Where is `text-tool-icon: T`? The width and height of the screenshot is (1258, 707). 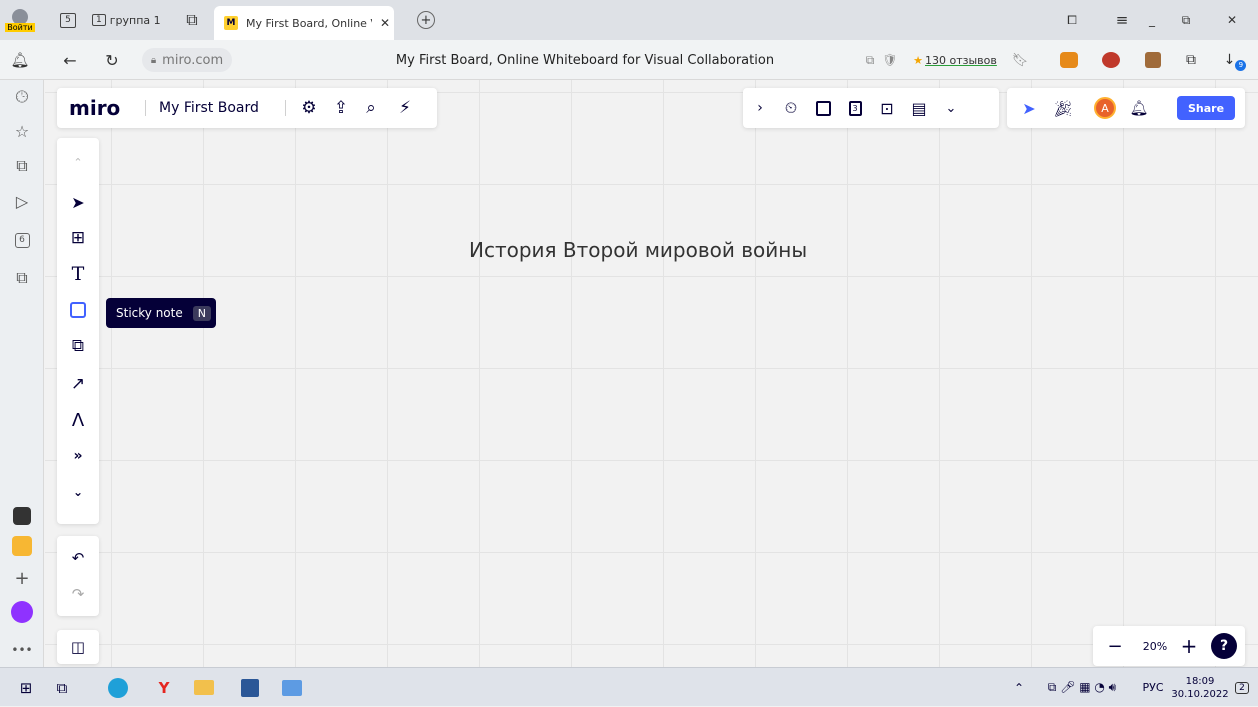
text-tool-icon: T is located at coordinates (78, 274).